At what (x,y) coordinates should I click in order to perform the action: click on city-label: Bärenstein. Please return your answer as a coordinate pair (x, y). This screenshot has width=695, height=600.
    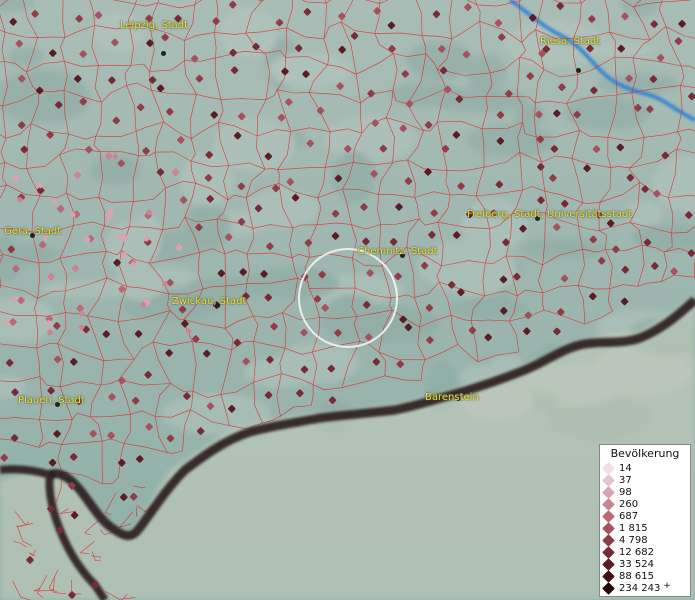
    Looking at the image, I should click on (452, 397).